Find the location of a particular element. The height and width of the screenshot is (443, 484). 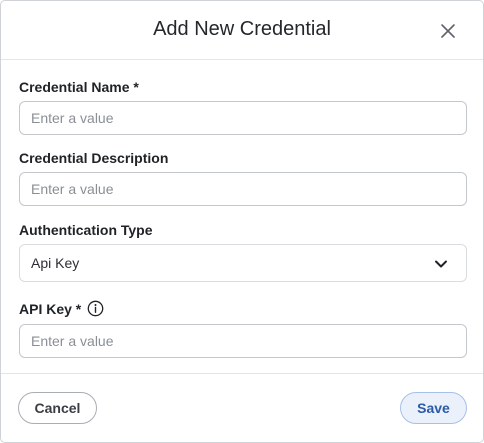

authentication-type-label-text: Authentication Type is located at coordinates (86, 230).